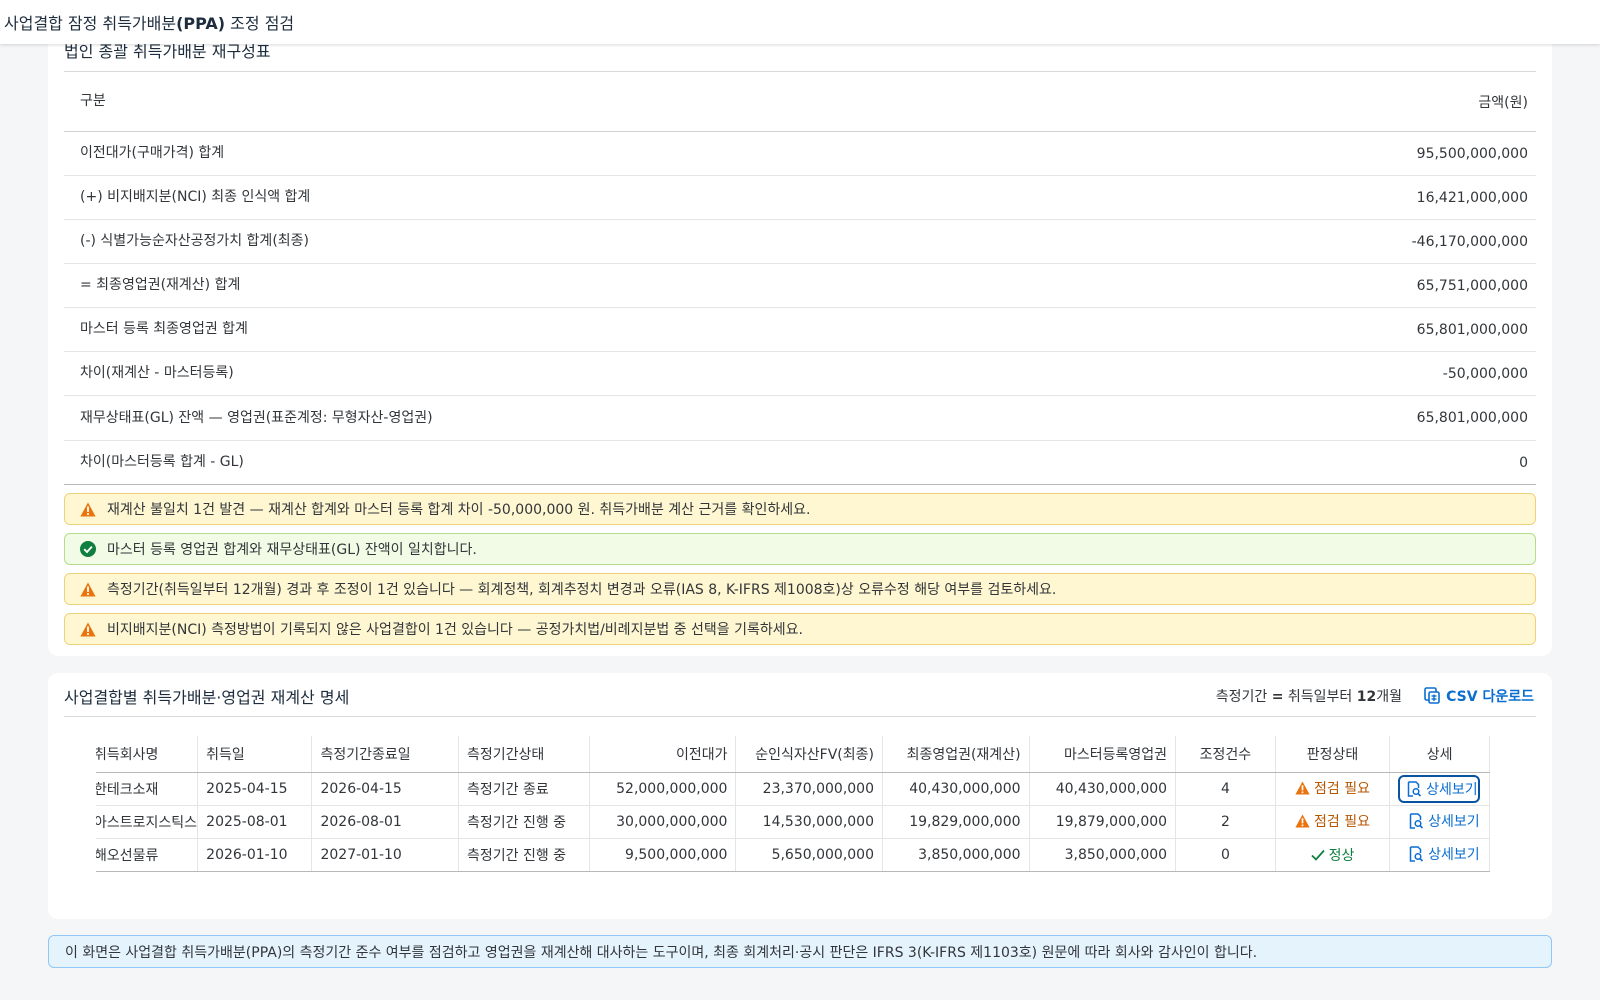 This screenshot has width=1600, height=1000. What do you see at coordinates (1472, 285) in the screenshot?
I see `summary-row-amount: 65,751,000,000` at bounding box center [1472, 285].